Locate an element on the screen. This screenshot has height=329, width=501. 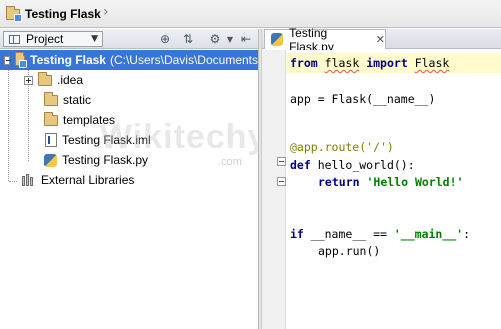
code-line-12: app.run() is located at coordinates (349, 251).